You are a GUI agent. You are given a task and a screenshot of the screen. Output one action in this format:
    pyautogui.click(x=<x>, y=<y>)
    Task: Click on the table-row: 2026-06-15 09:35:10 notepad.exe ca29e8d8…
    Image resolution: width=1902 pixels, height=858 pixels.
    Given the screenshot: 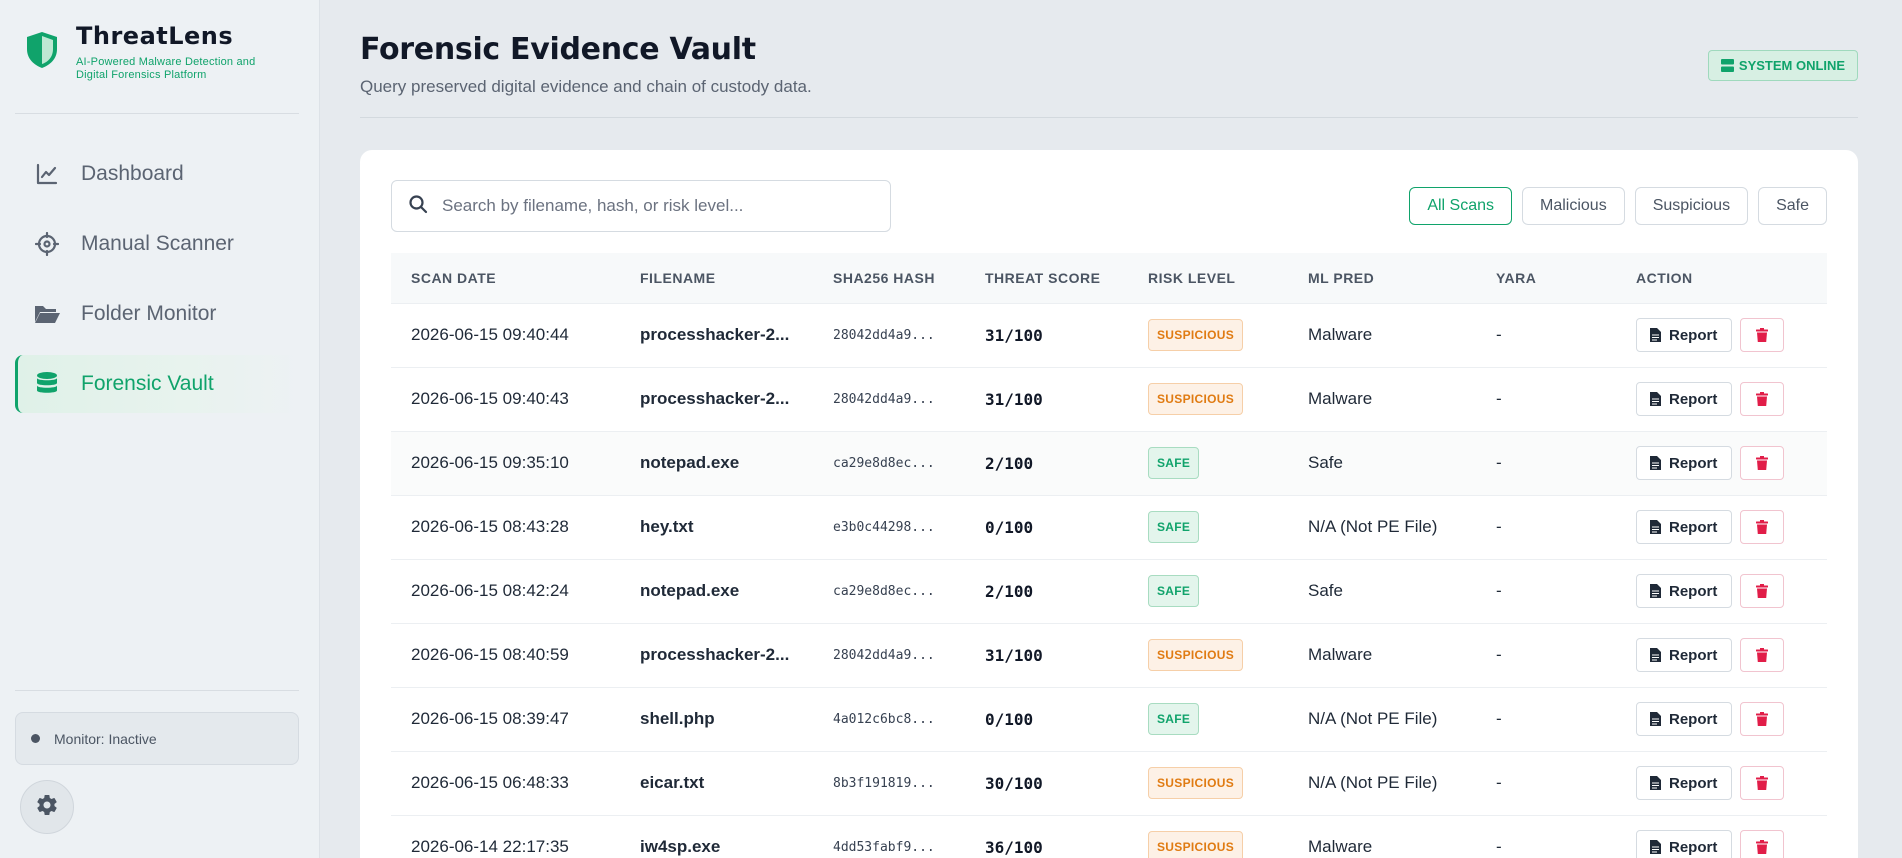 What is the action you would take?
    pyautogui.click(x=1109, y=463)
    